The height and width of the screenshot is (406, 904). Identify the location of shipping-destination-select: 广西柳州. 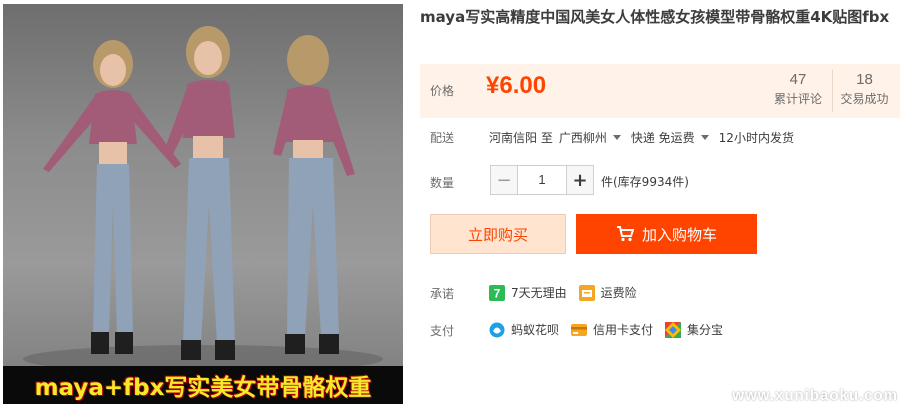
(595, 137).